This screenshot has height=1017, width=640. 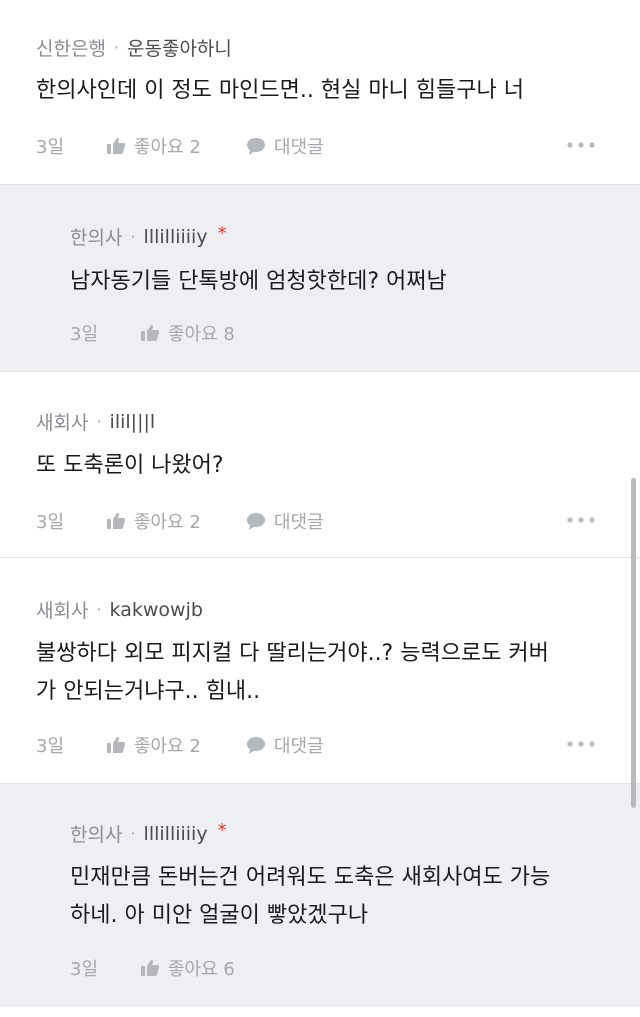 I want to click on author-nickname: kakwowjb, so click(x=156, y=610).